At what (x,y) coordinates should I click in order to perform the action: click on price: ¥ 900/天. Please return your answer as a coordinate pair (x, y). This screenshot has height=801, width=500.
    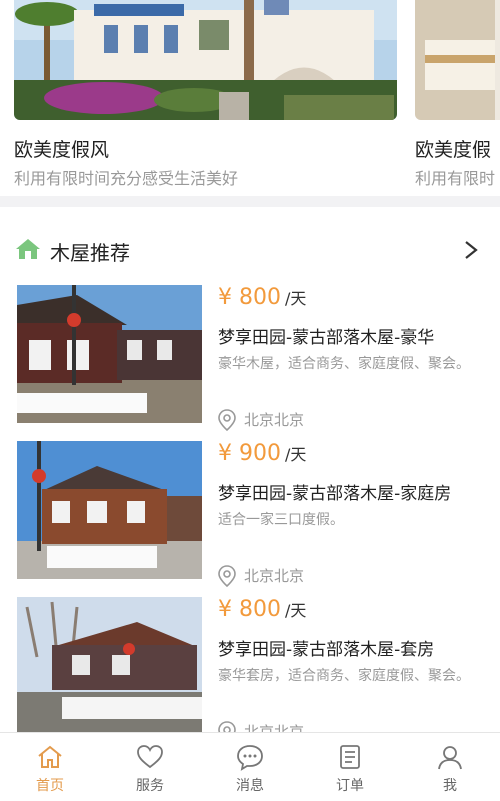
    Looking at the image, I should click on (262, 453).